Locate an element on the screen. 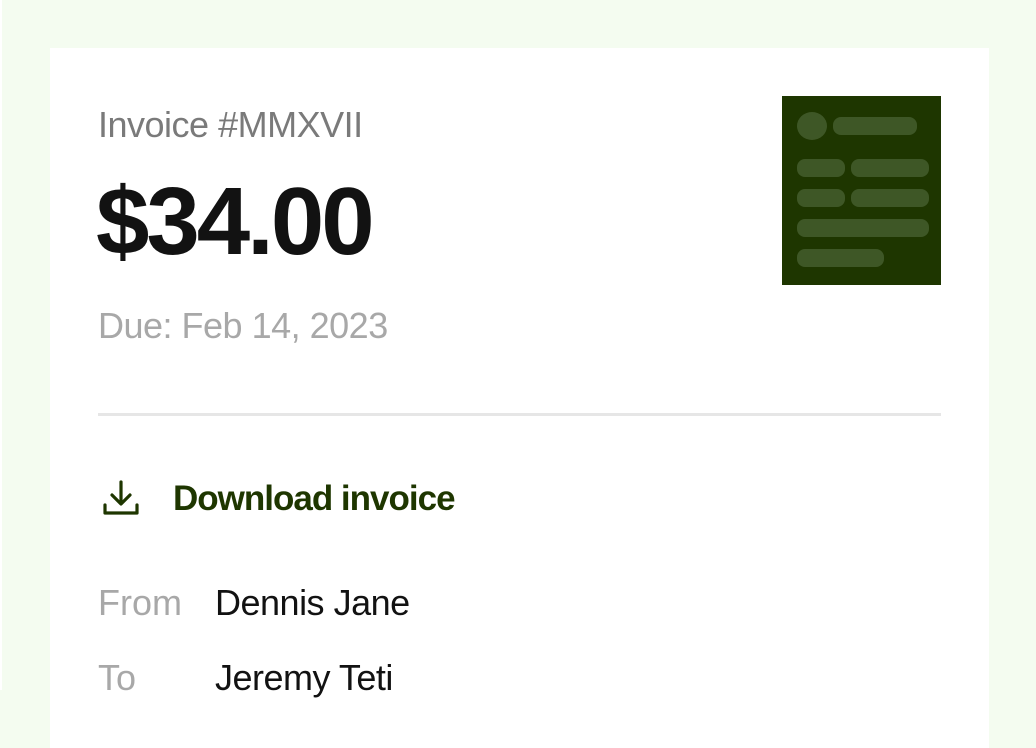 The height and width of the screenshot is (748, 1036). download-invoice-label: Download invoice is located at coordinates (314, 498).